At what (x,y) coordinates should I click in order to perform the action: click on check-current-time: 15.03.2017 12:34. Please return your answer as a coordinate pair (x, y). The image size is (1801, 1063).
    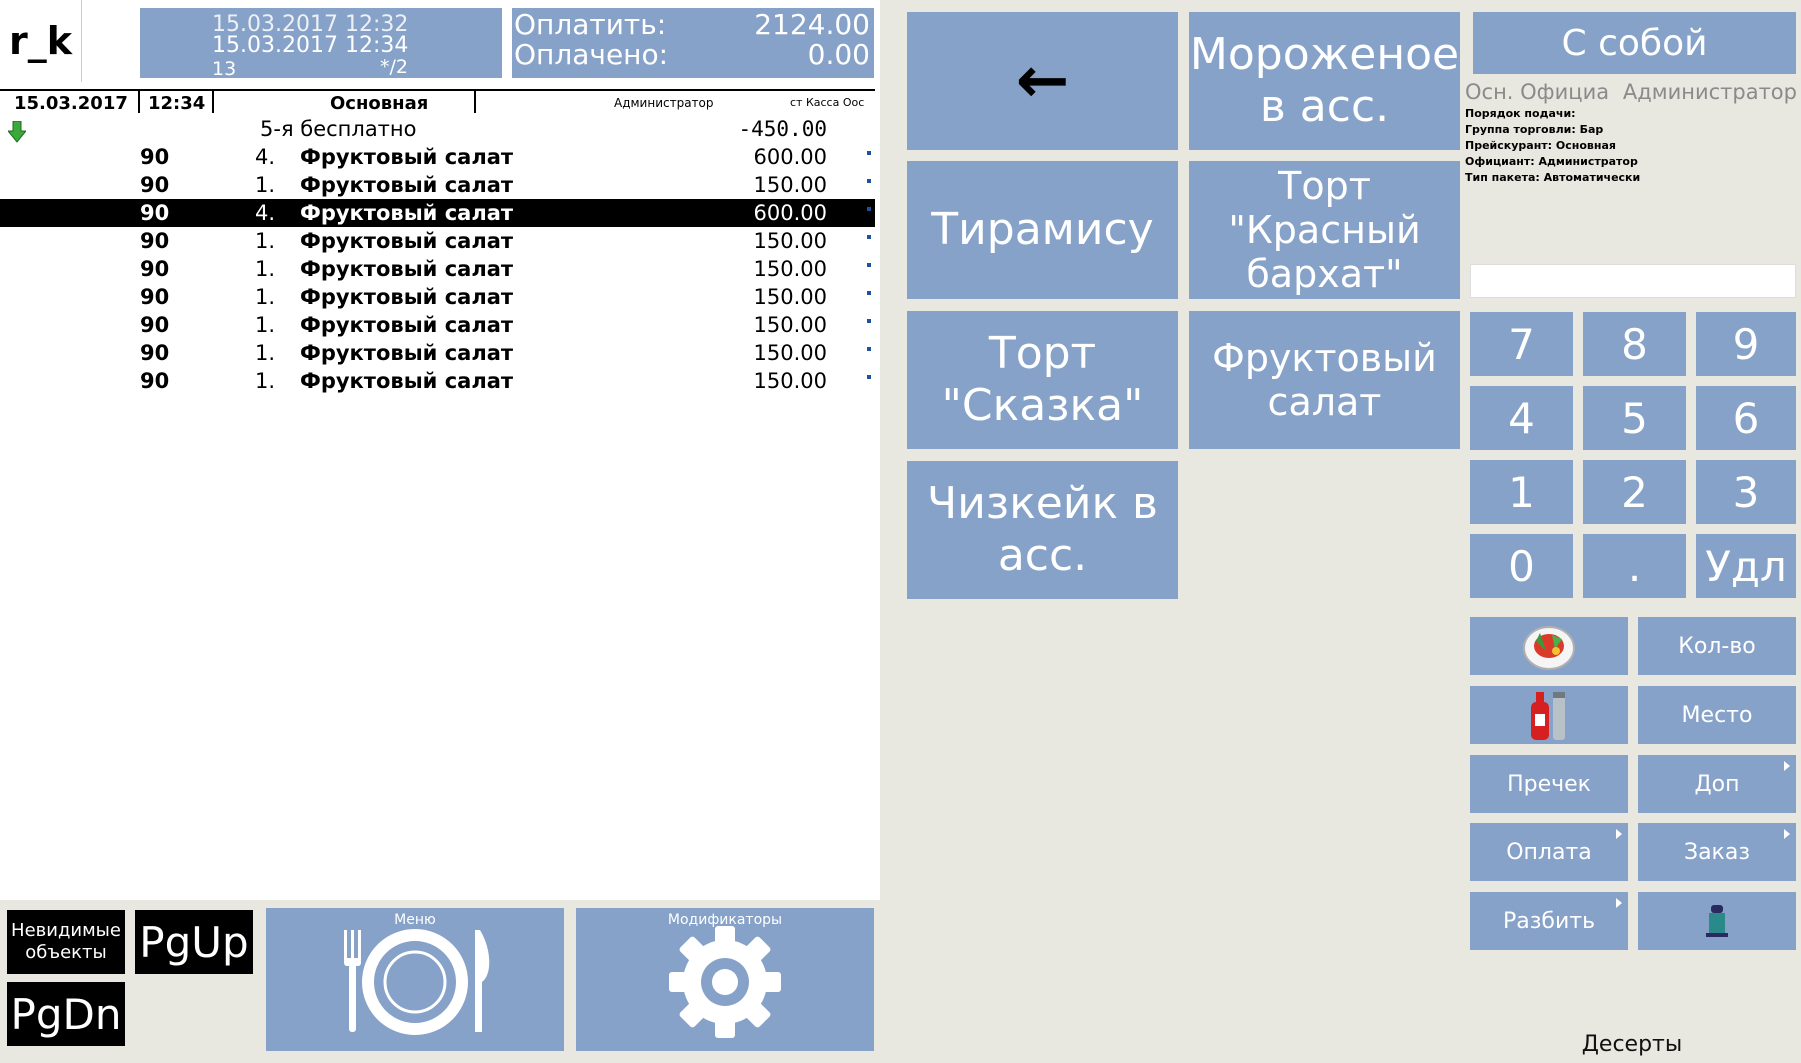
    Looking at the image, I should click on (310, 45).